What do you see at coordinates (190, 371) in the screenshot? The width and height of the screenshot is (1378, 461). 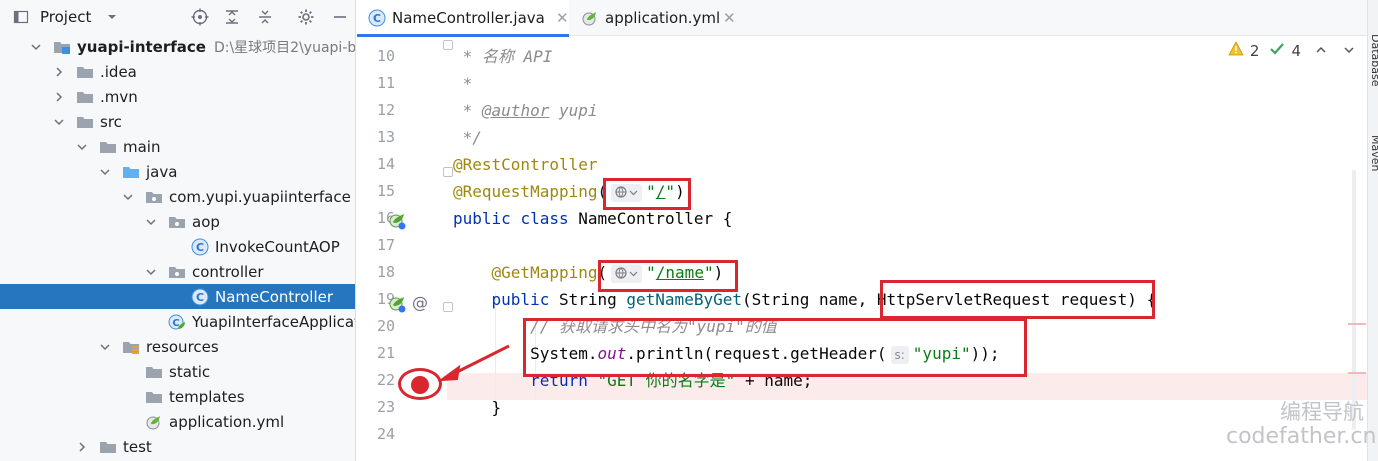 I see `tree-item-label: static` at bounding box center [190, 371].